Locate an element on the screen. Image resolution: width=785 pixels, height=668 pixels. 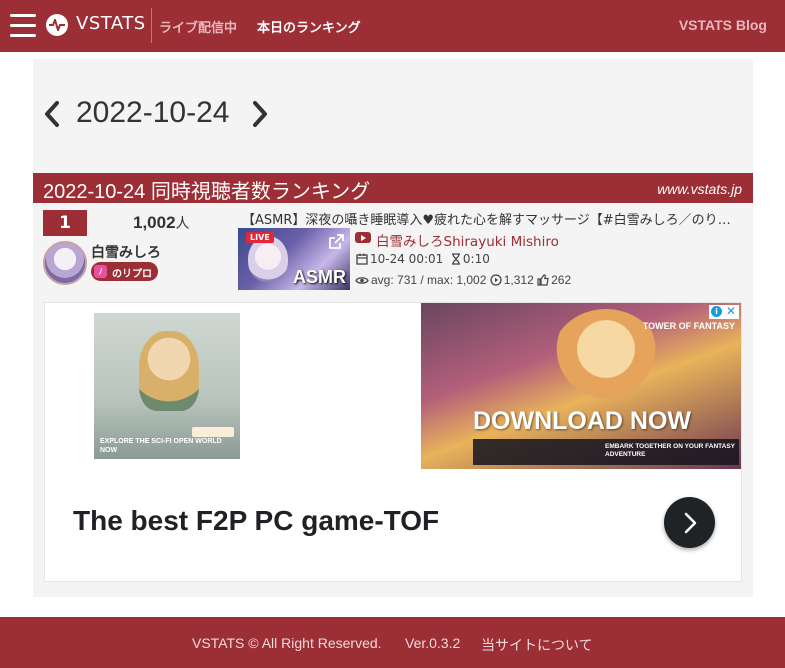
ad-headline: The best F2P PC game-TOF is located at coordinates (256, 521).